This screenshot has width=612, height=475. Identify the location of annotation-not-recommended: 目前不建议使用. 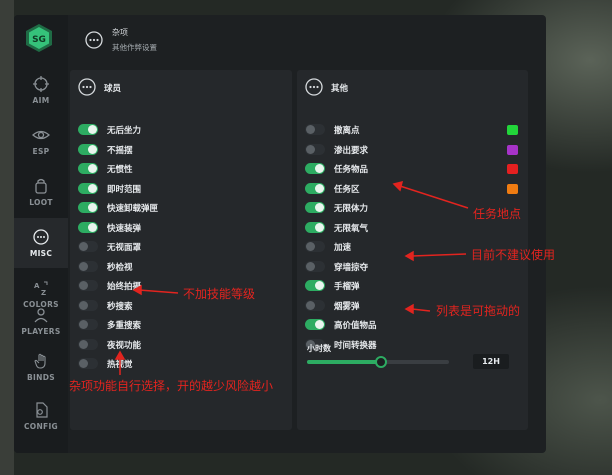
(513, 255).